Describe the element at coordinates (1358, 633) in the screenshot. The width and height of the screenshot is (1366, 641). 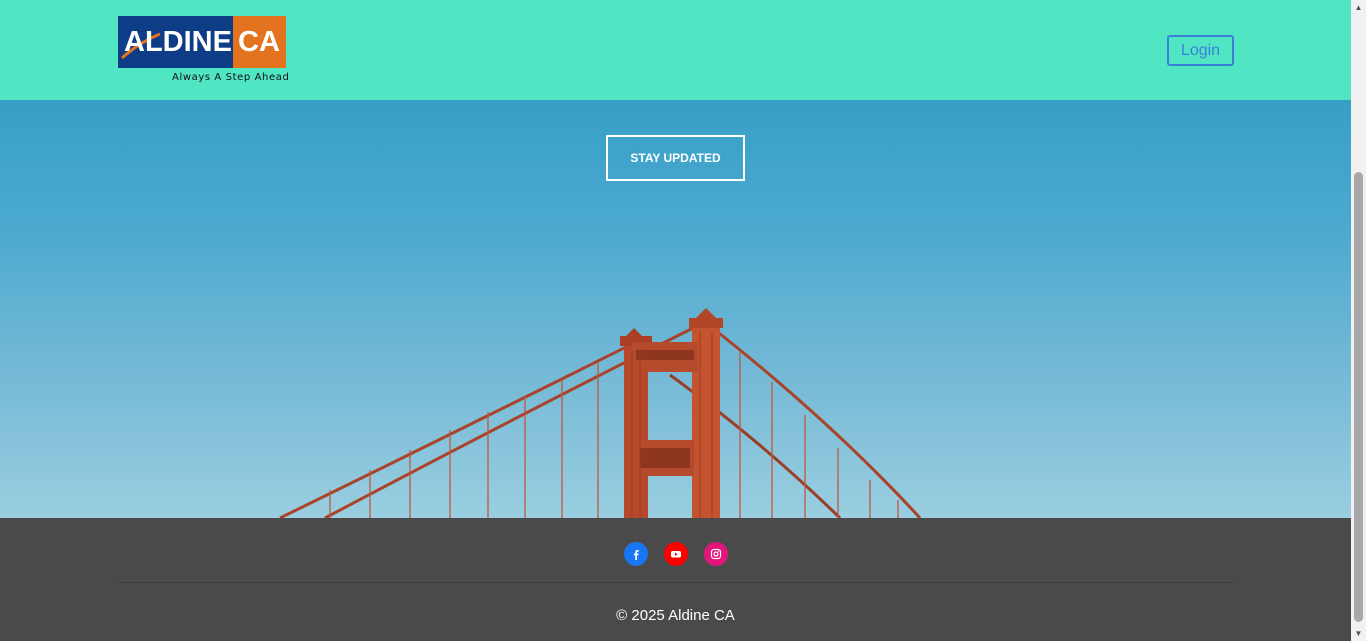
I see `scroll-down-arrow-icon: ▼` at that location.